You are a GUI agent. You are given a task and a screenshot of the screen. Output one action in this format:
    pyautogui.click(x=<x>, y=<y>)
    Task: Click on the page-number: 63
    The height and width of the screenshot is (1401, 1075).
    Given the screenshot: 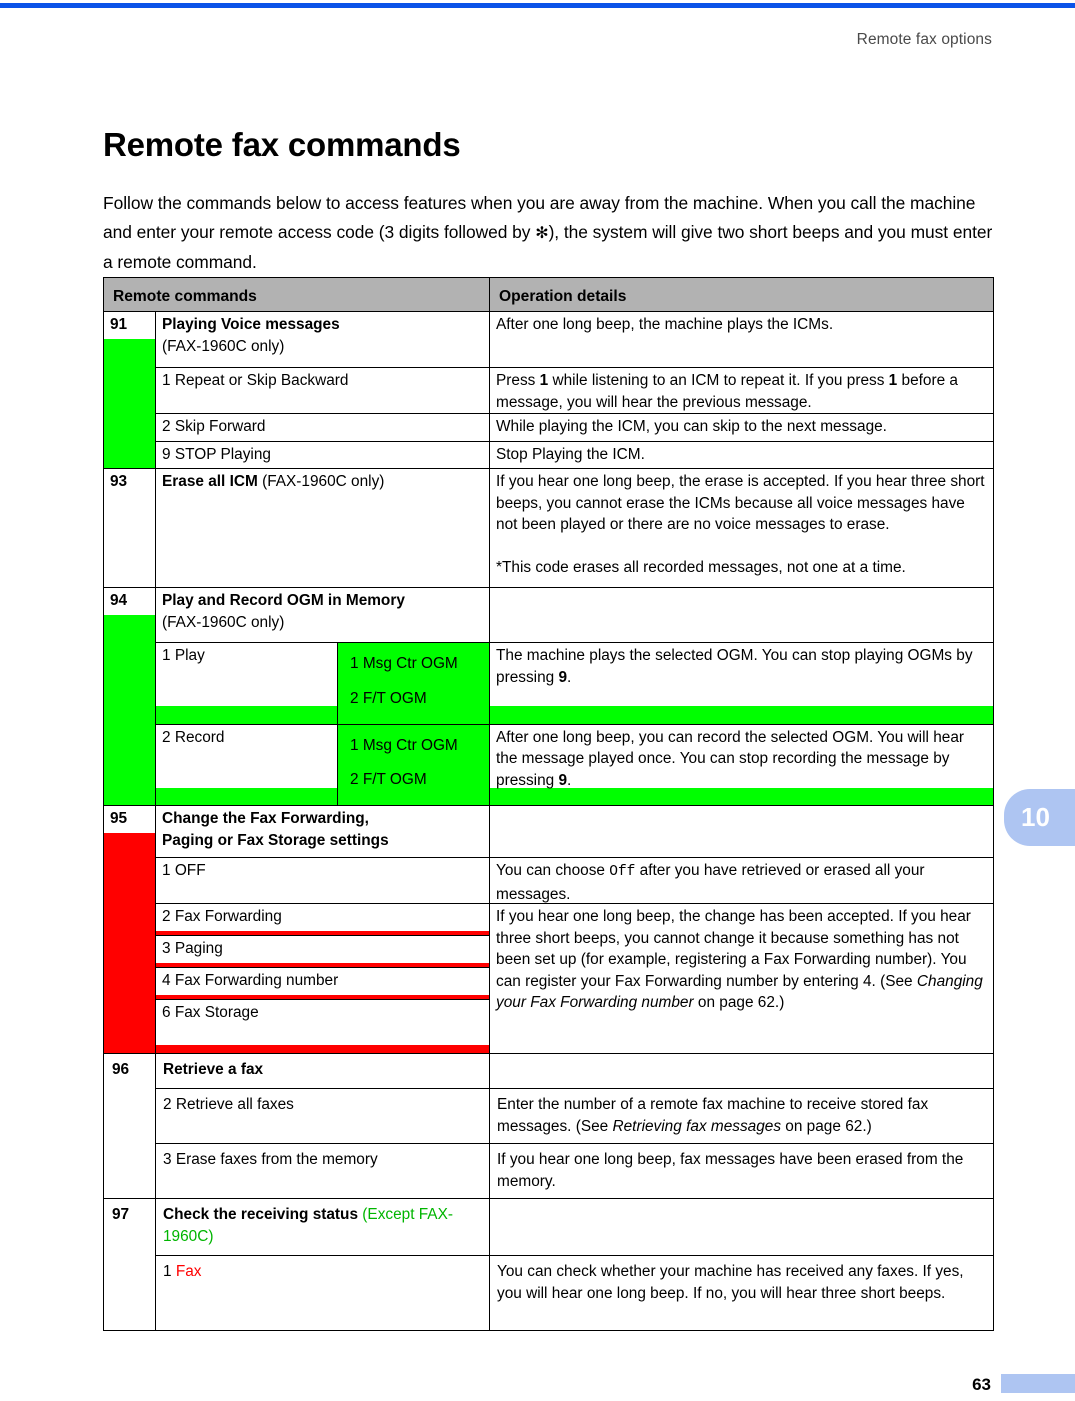 What is the action you would take?
    pyautogui.click(x=981, y=1384)
    